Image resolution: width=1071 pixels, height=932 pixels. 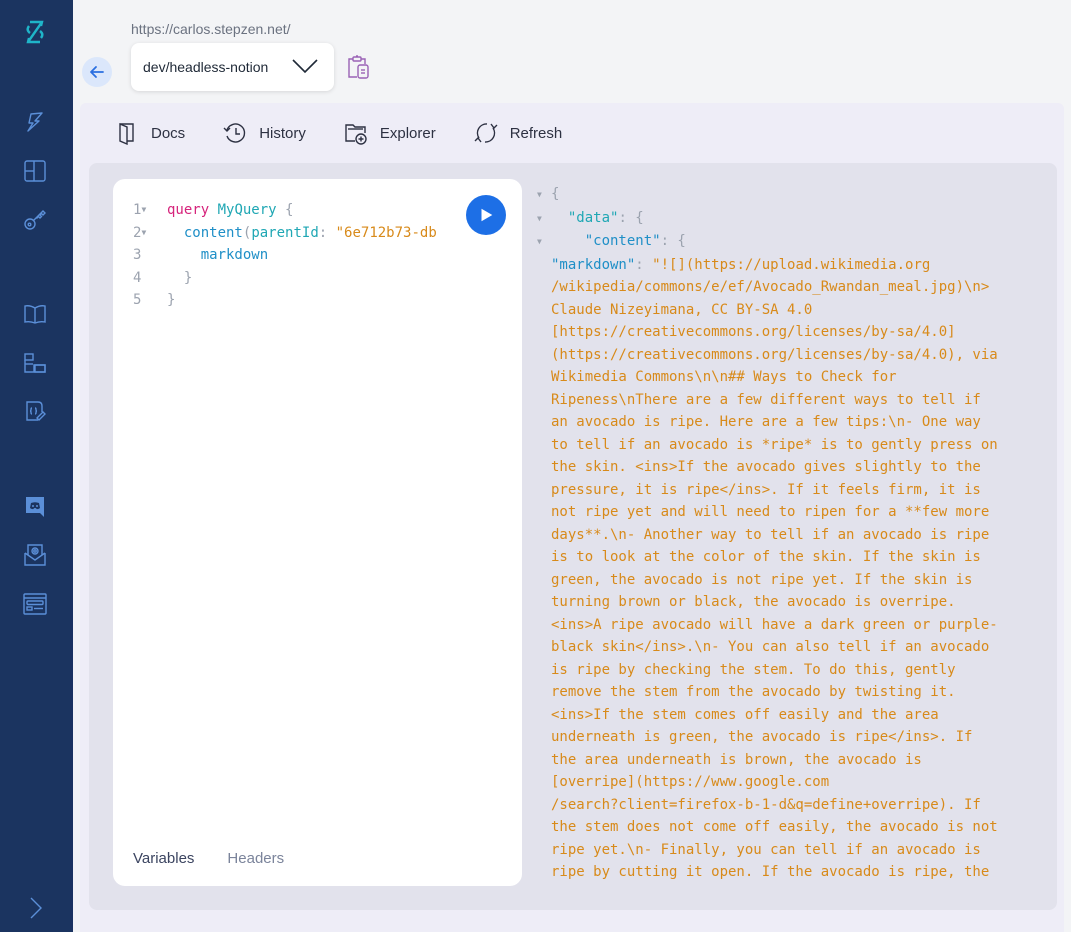 I want to click on discord-icon, so click(x=35, y=507).